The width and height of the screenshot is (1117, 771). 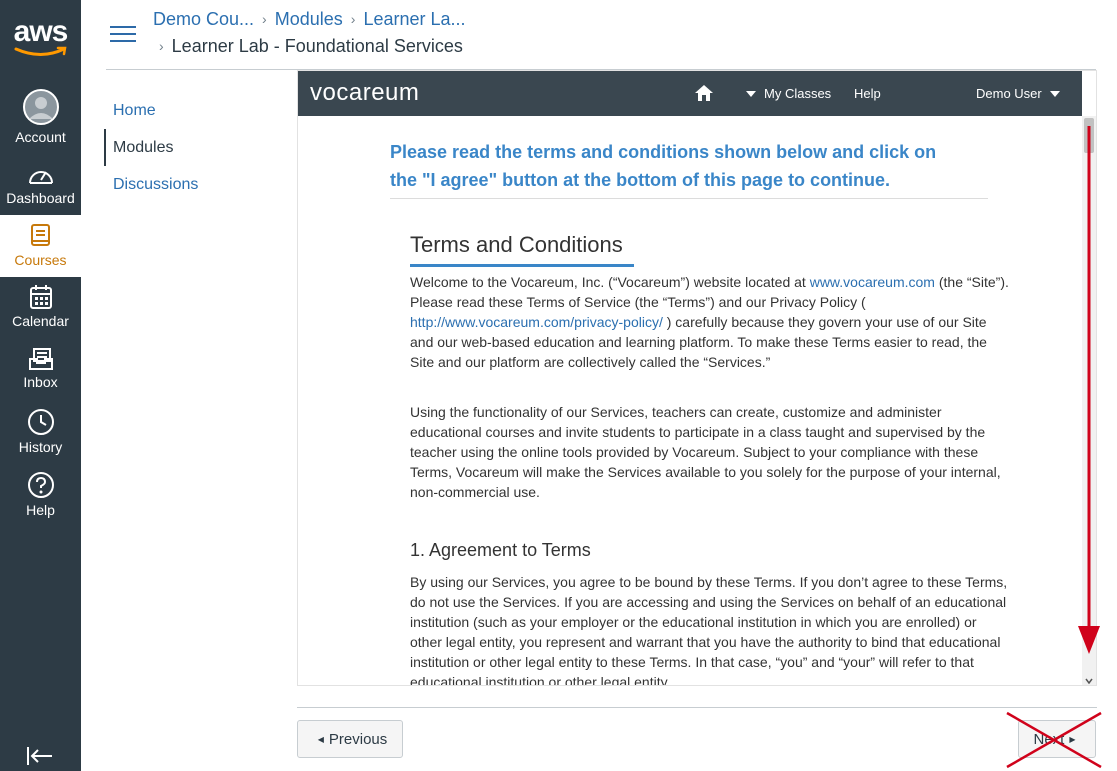 I want to click on history-icon, so click(x=40, y=422).